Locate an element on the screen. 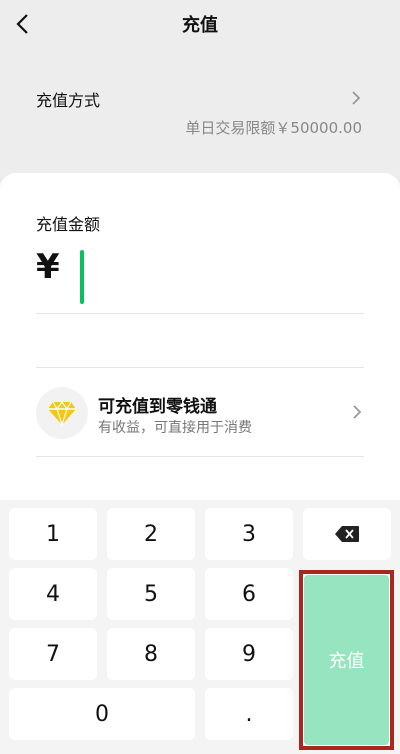 Image resolution: width=400 pixels, height=754 pixels. lingqiantong-title: 可充值到零钱通 is located at coordinates (157, 407).